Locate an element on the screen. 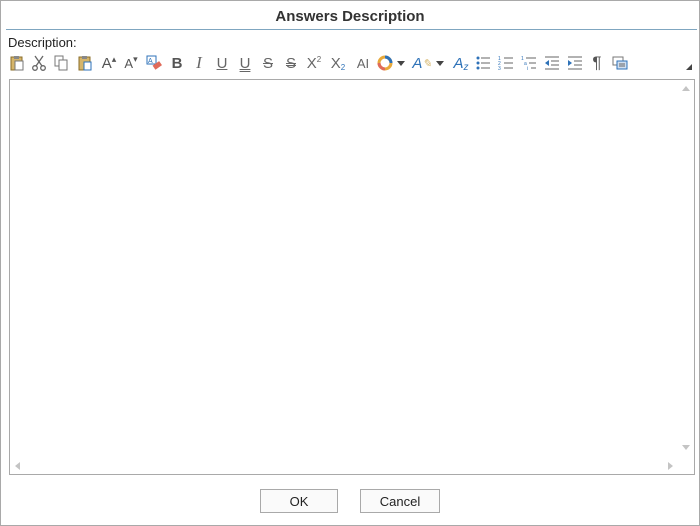 This screenshot has height=526, width=700. increase-font-size-icon: A ▴ is located at coordinates (109, 63).